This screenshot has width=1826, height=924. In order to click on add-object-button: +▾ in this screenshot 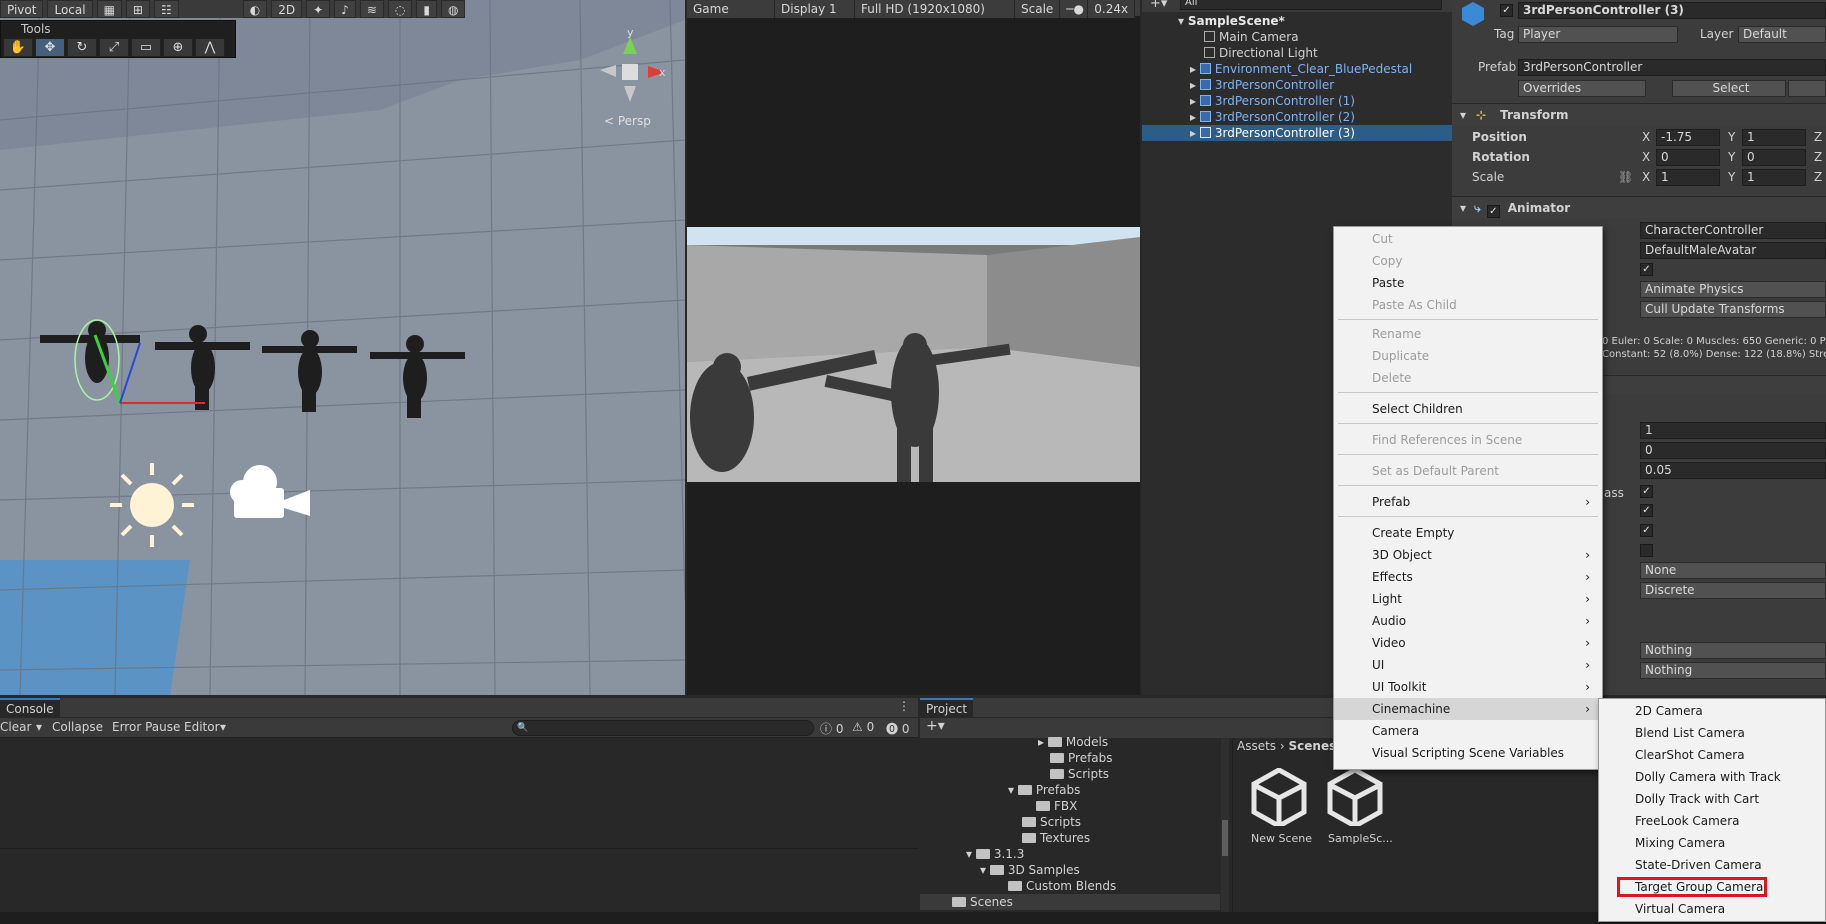, I will do `click(1158, 5)`.